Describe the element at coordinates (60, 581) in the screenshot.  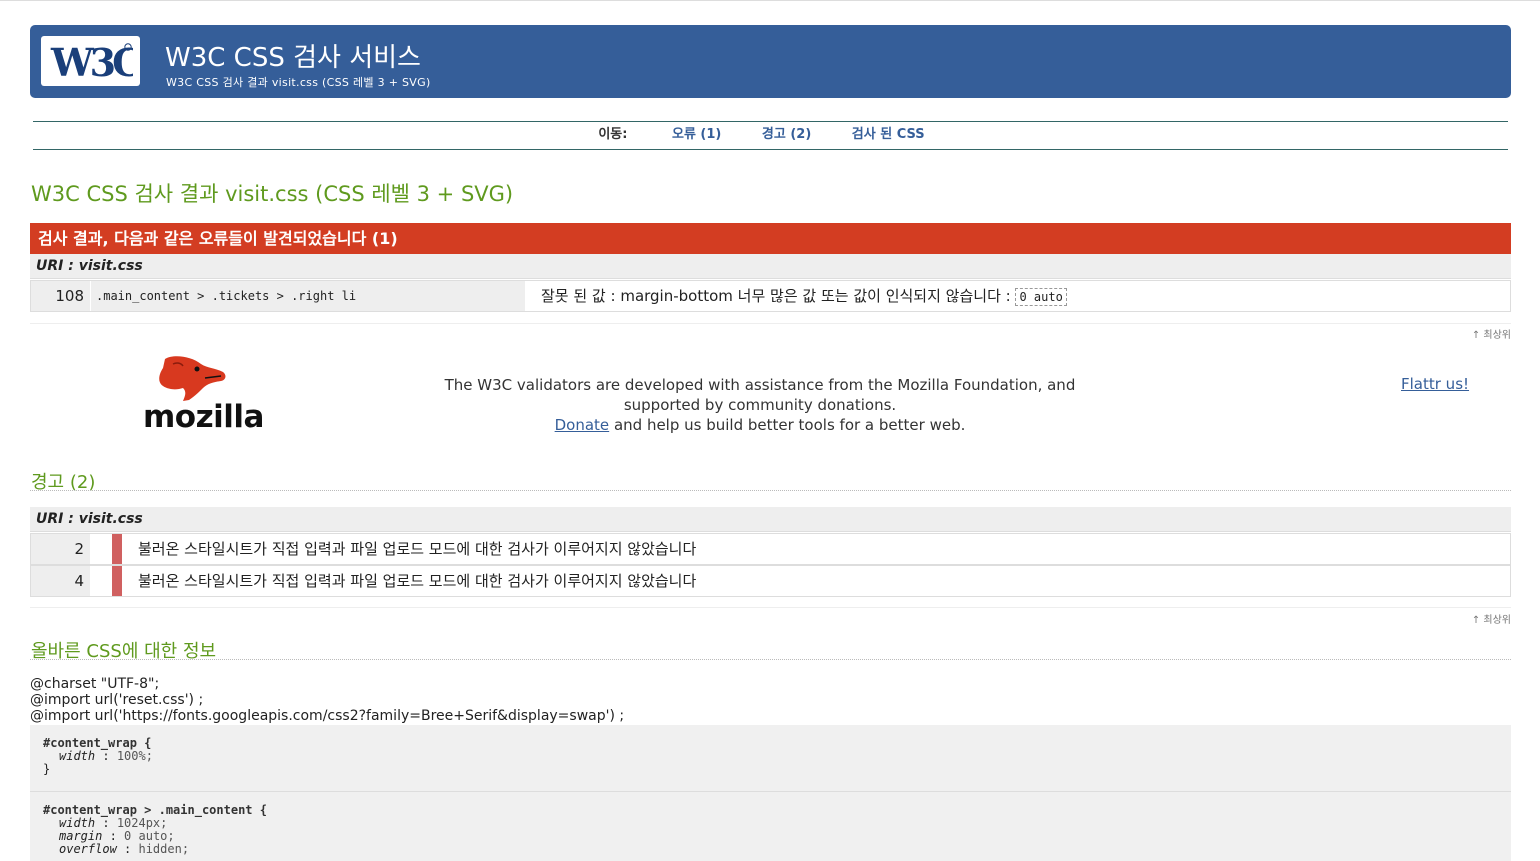
I see `warning-line-number: 4` at that location.